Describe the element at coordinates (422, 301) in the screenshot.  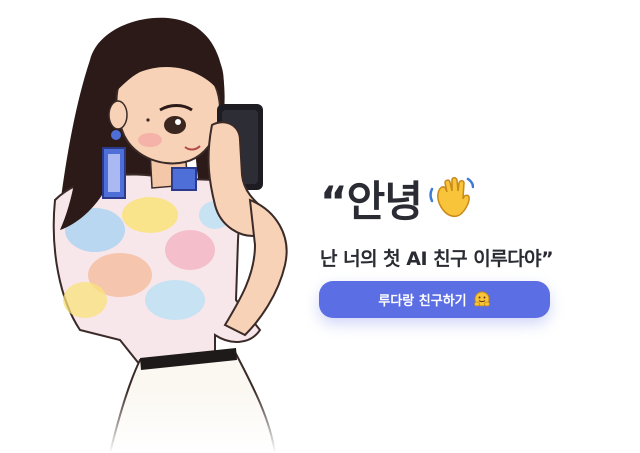
I see `become-friends-button-label: 루다랑 친구하기` at that location.